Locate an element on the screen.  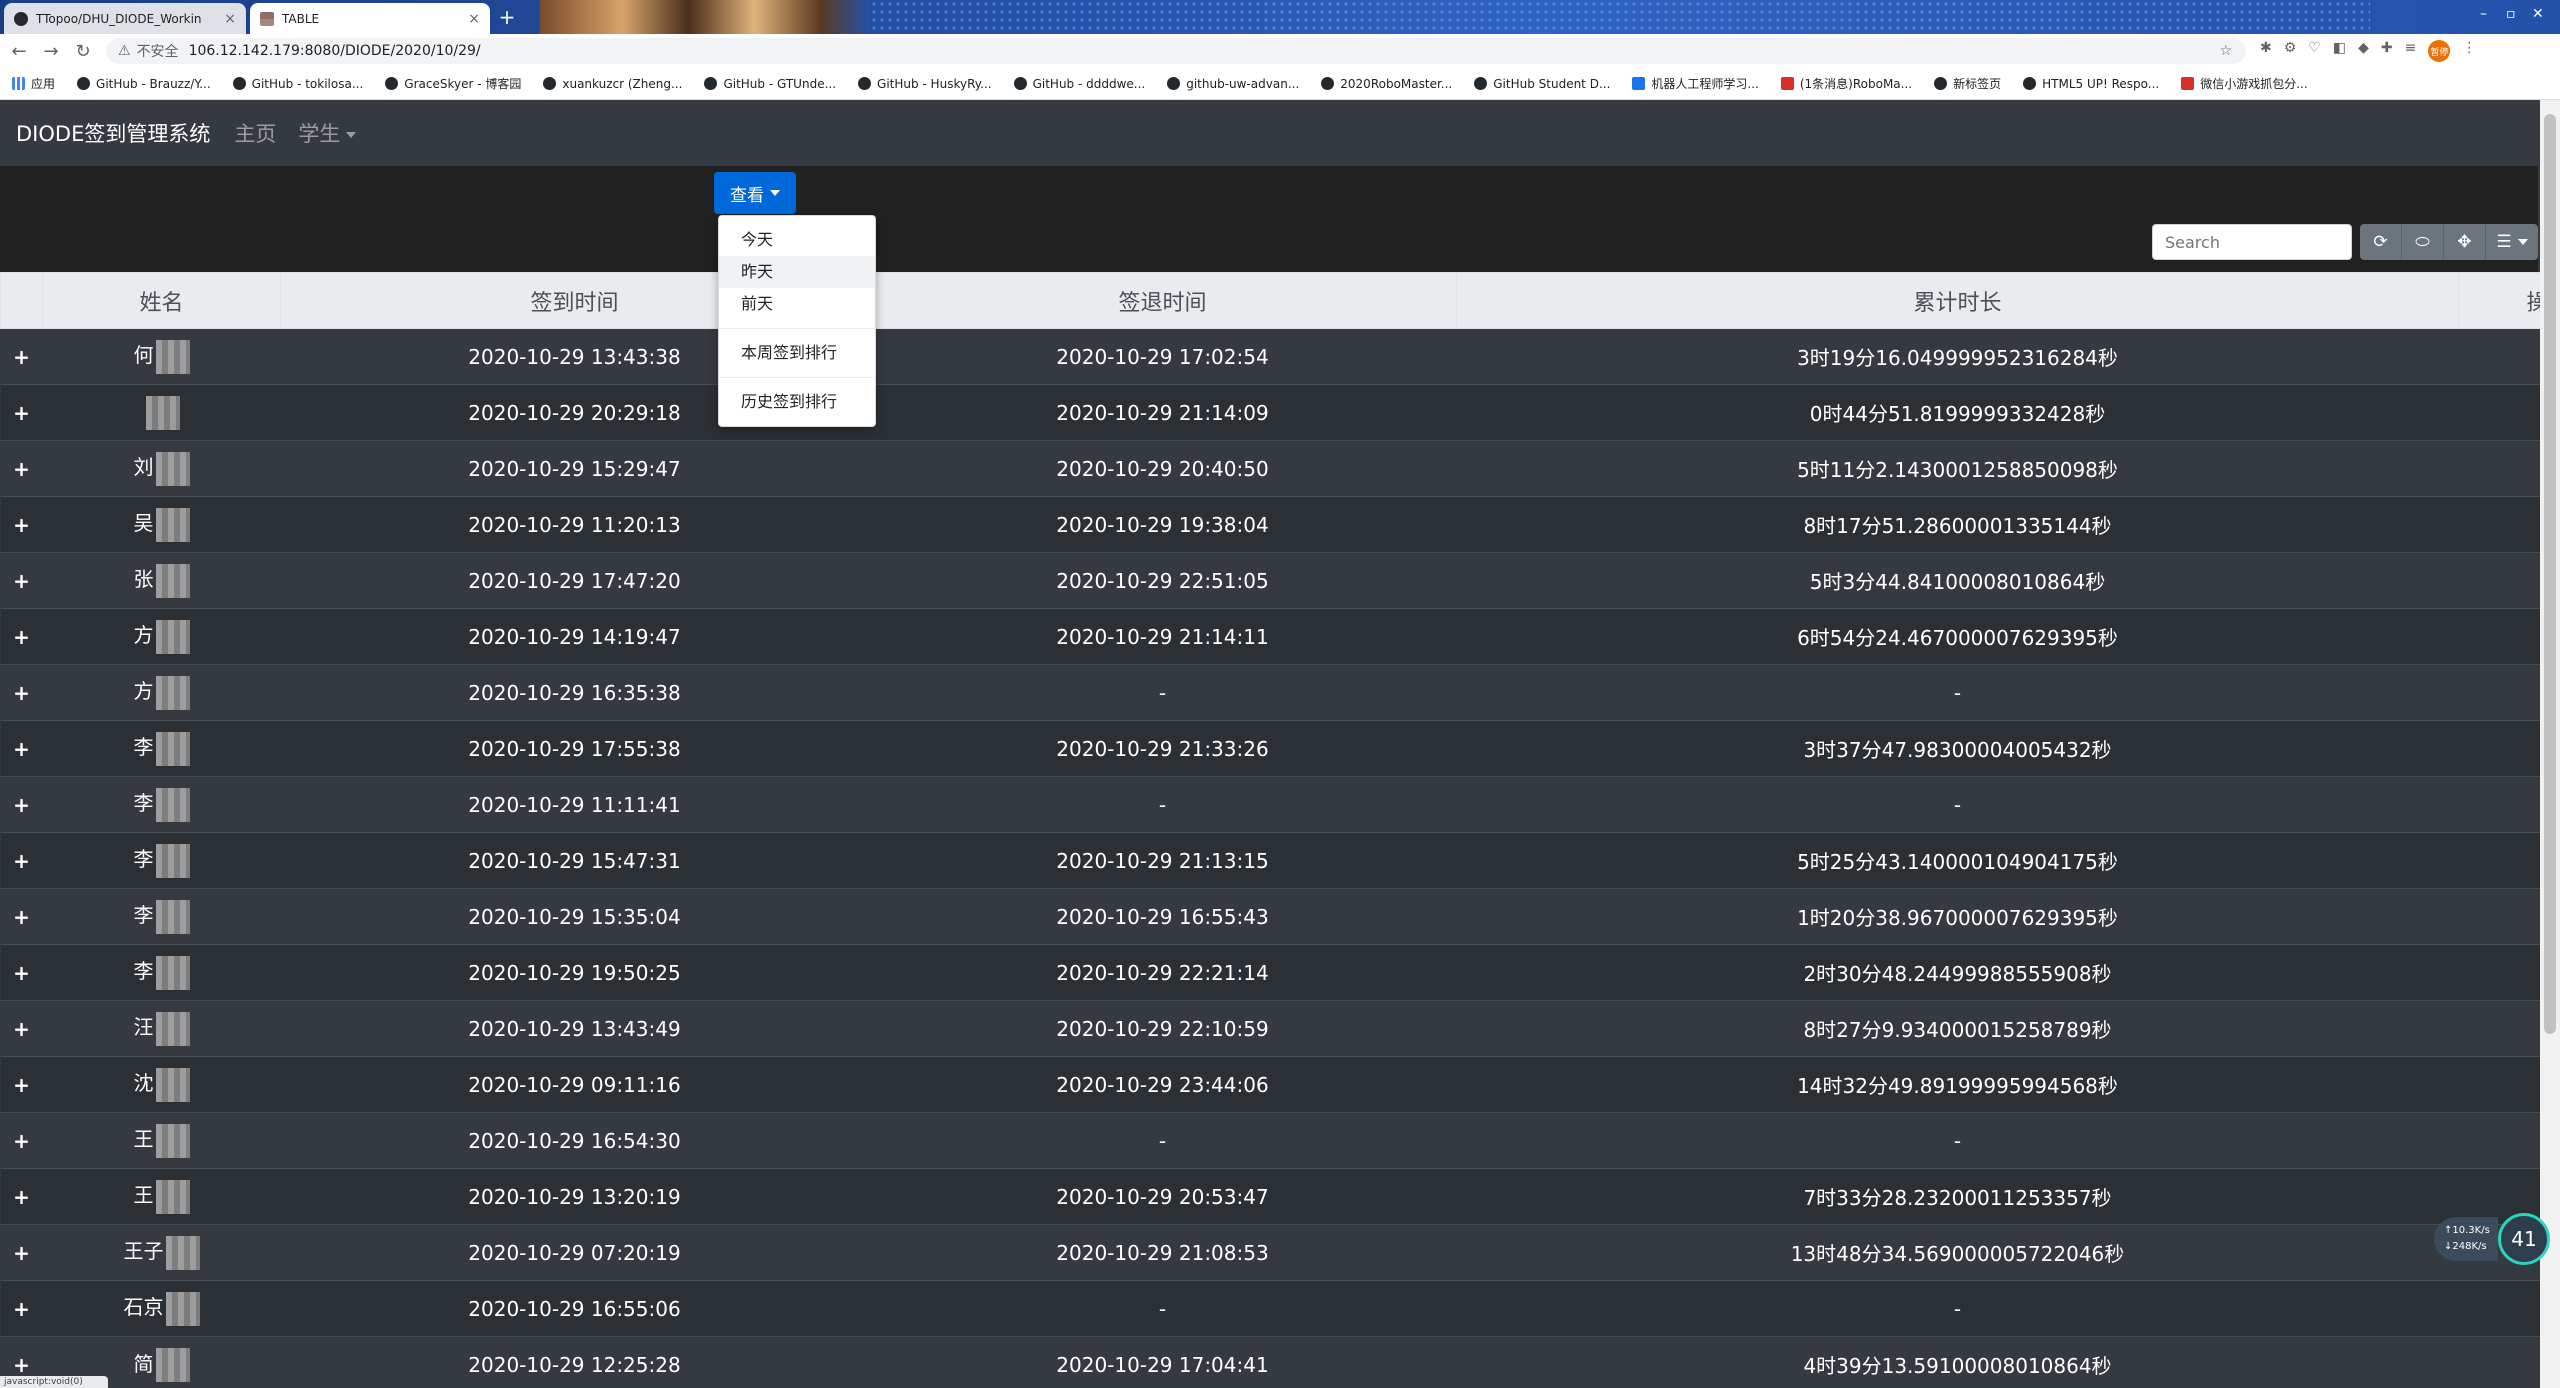
scrollbar-thumb is located at coordinates (2550, 574).